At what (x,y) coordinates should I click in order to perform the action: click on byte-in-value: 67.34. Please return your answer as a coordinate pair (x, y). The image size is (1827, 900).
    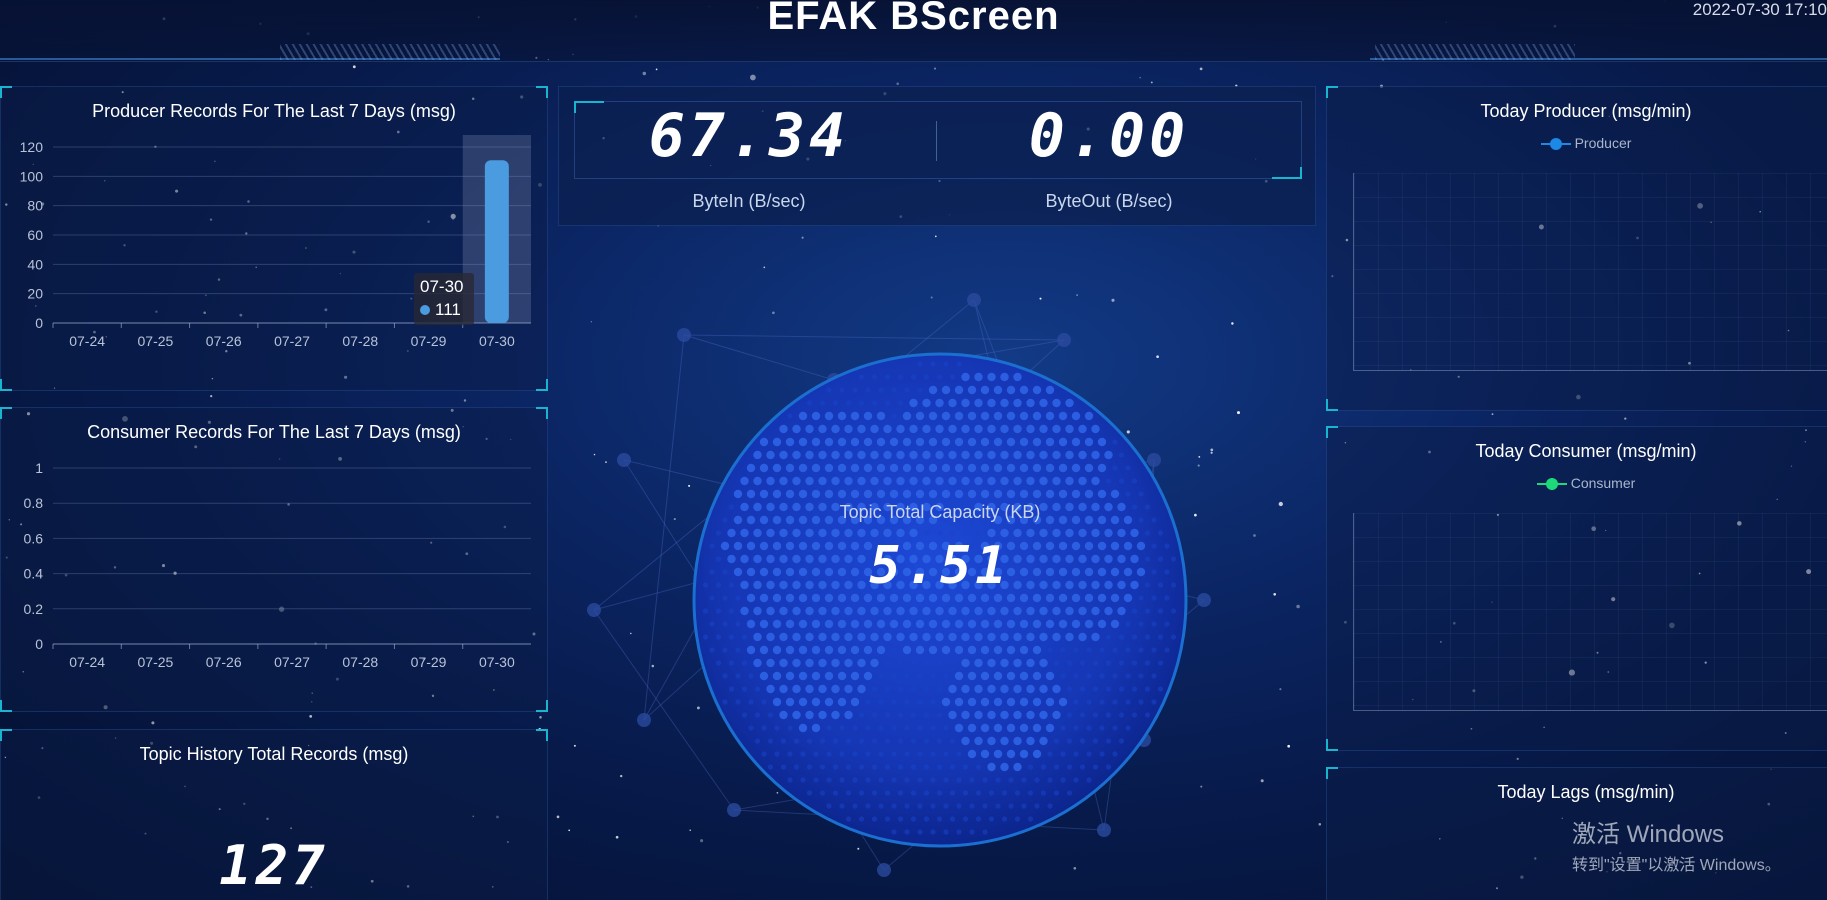
    Looking at the image, I should click on (749, 136).